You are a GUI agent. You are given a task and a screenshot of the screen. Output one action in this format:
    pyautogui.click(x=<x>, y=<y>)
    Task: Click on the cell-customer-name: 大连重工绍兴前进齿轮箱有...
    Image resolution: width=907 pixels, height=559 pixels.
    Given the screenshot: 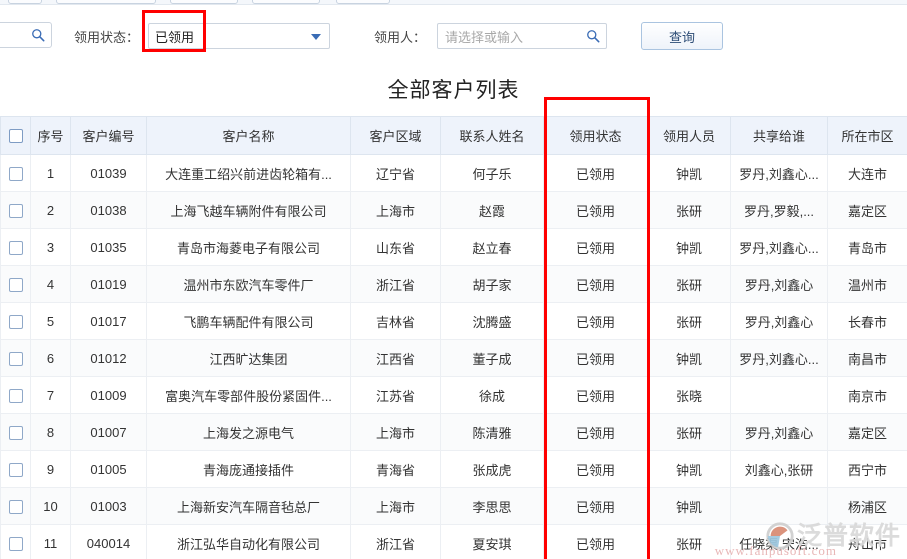 What is the action you would take?
    pyautogui.click(x=248, y=173)
    